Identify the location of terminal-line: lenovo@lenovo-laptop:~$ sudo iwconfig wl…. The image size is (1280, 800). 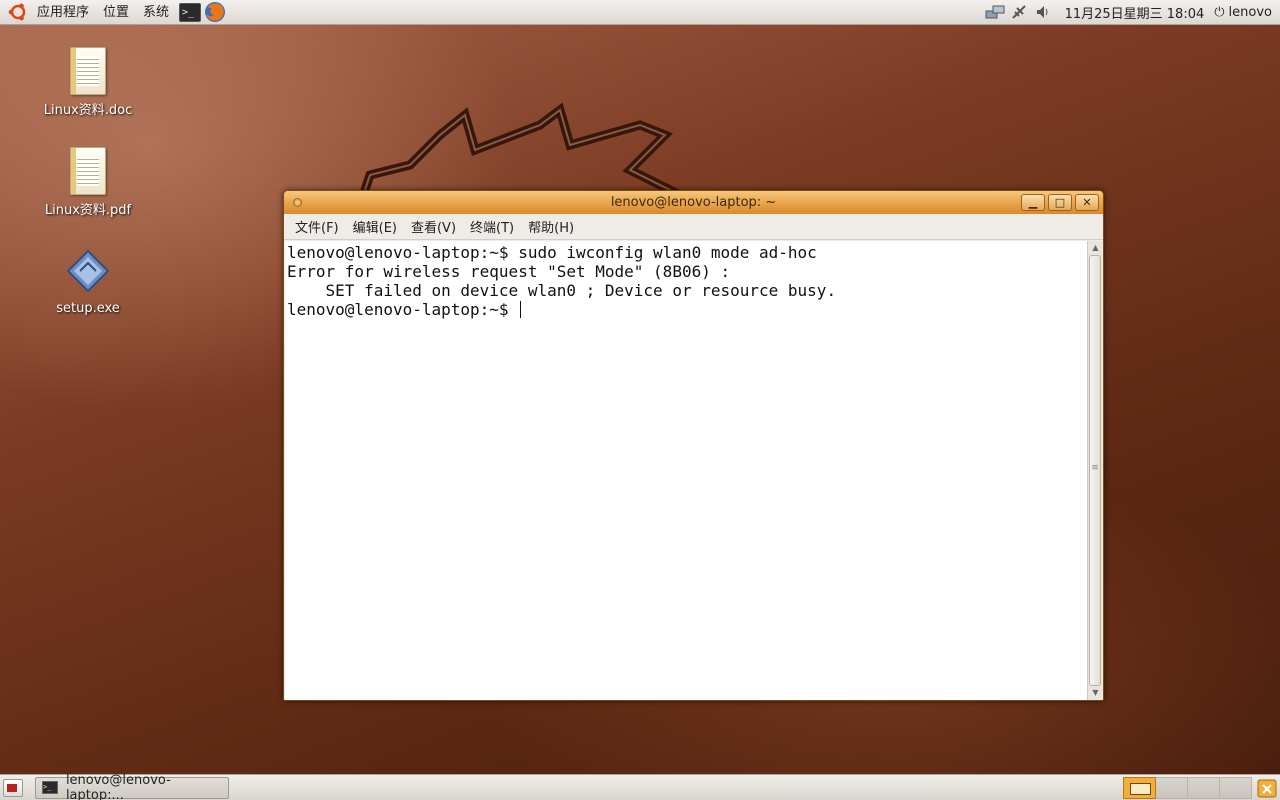
(552, 252).